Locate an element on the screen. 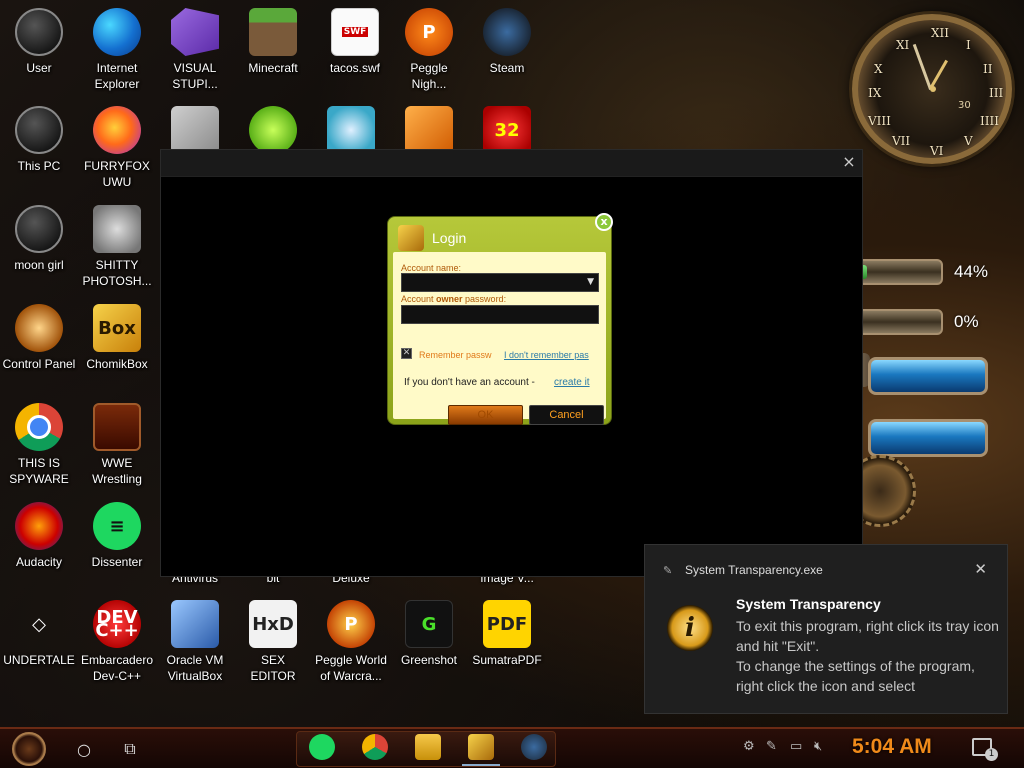  window-close-button: × is located at coordinates (849, 162).